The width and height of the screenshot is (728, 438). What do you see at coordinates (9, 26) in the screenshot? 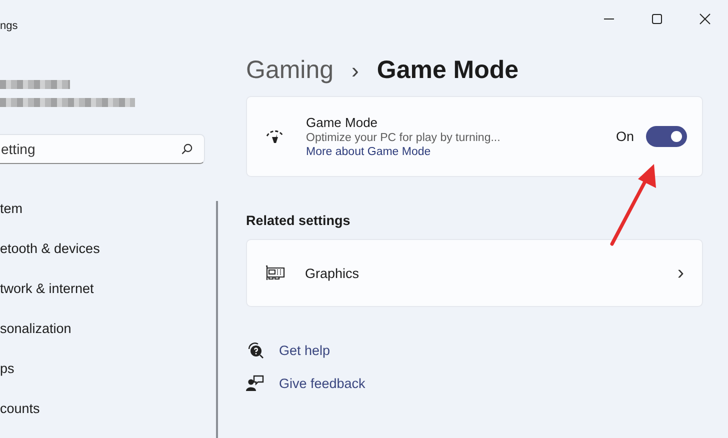
I see `window-title: ngs` at bounding box center [9, 26].